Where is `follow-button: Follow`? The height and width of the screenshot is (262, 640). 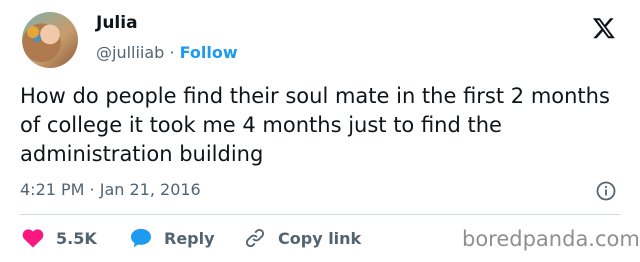 follow-button: Follow is located at coordinates (209, 52).